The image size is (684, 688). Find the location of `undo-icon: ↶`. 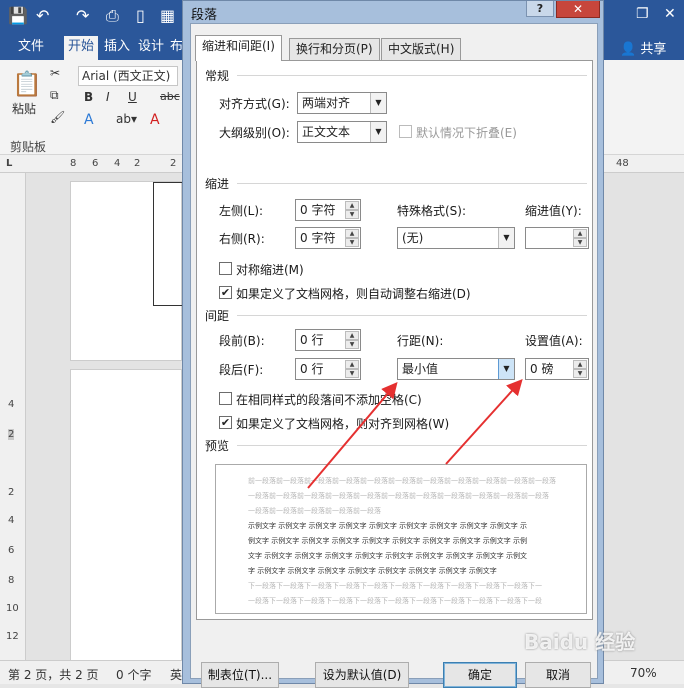

undo-icon: ↶ is located at coordinates (42, 16).